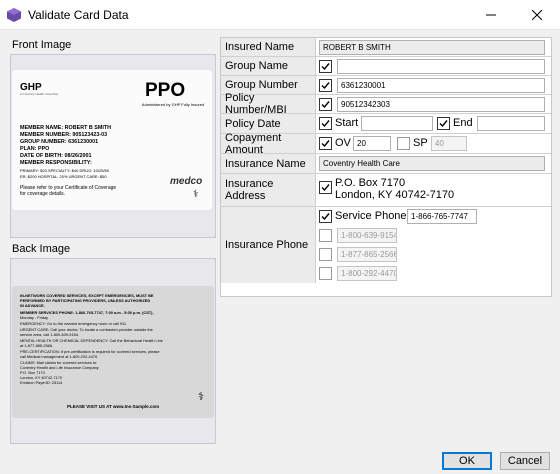  Describe the element at coordinates (268, 190) in the screenshot. I see `insurance-address-label: Insurance Address` at that location.